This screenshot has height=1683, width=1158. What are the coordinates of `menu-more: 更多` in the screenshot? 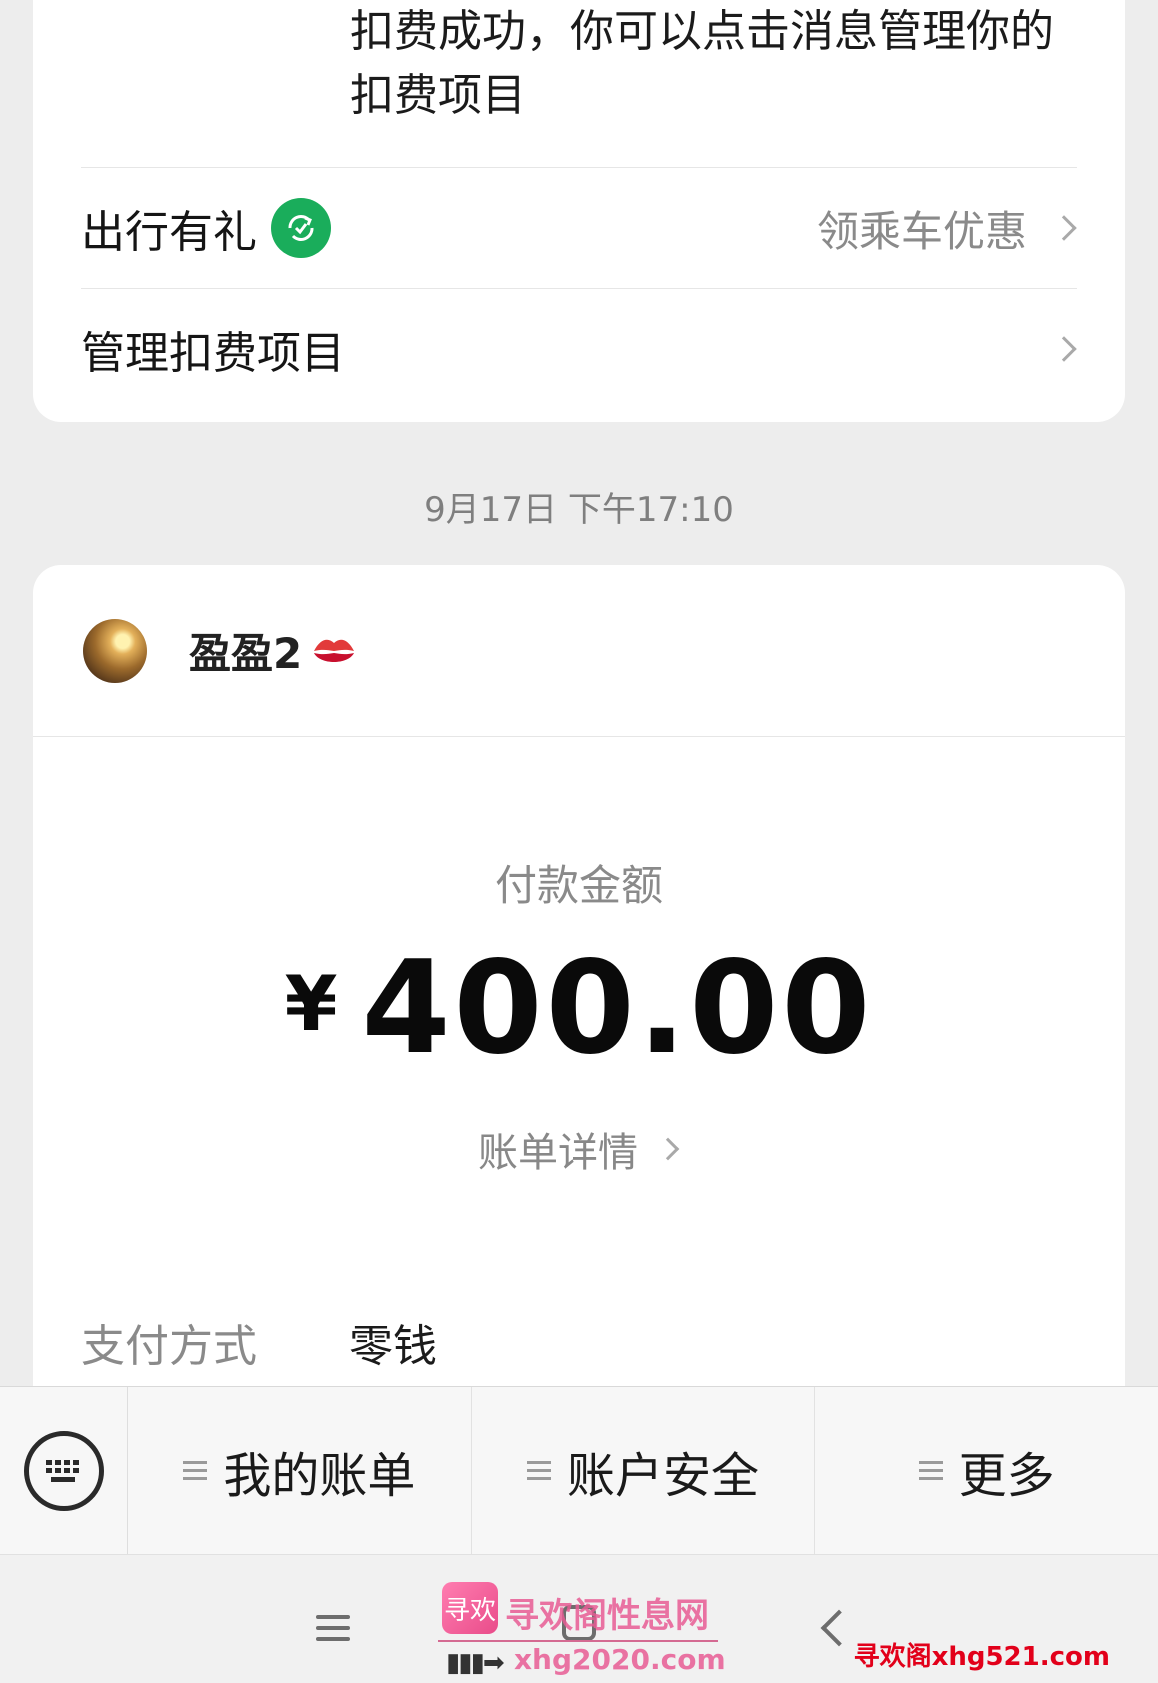 It's located at (986, 1470).